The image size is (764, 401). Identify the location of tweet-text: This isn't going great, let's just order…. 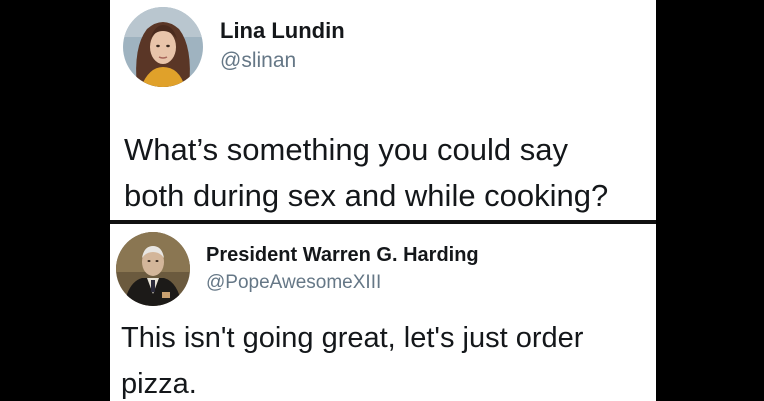
(352, 358).